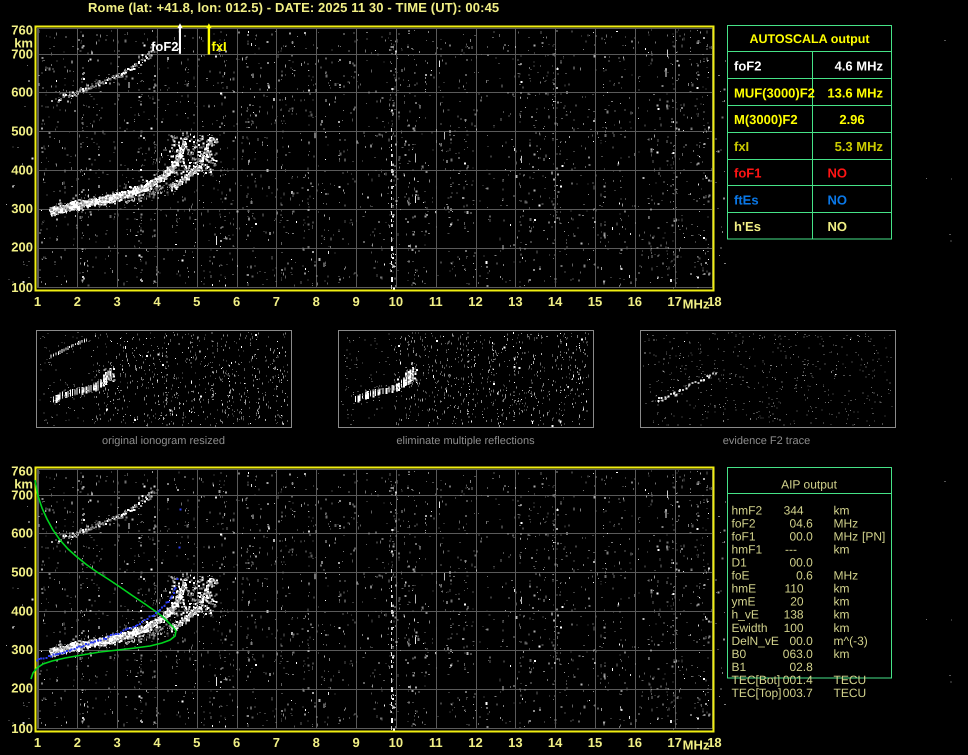  What do you see at coordinates (747, 226) in the screenshot?
I see `svg-text: h'Es` at bounding box center [747, 226].